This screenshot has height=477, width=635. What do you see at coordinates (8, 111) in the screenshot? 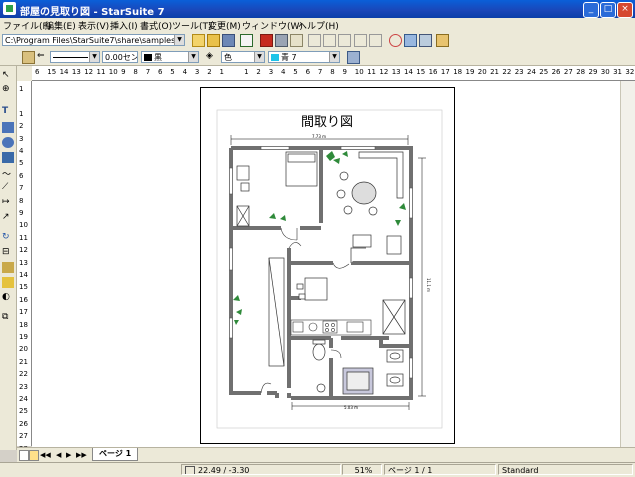
I see `text-tool-icon: T` at bounding box center [8, 111].